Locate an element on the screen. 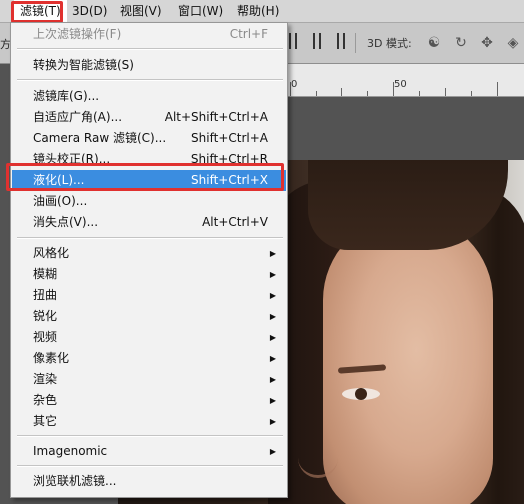  horizontal-ruler: 0 50 is located at coordinates (405, 80).